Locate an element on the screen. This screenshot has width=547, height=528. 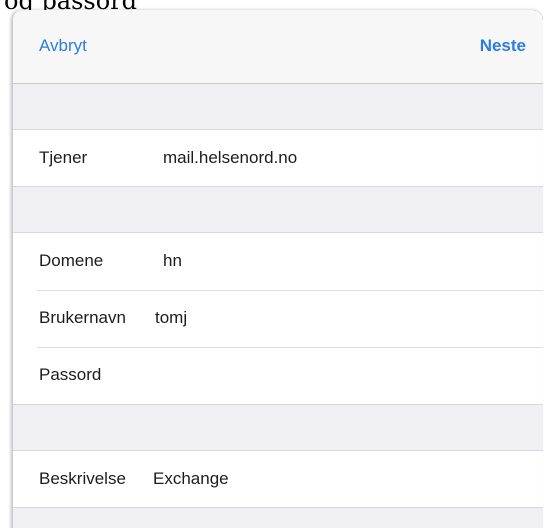
username-label: Brukernavn is located at coordinates (82, 317).